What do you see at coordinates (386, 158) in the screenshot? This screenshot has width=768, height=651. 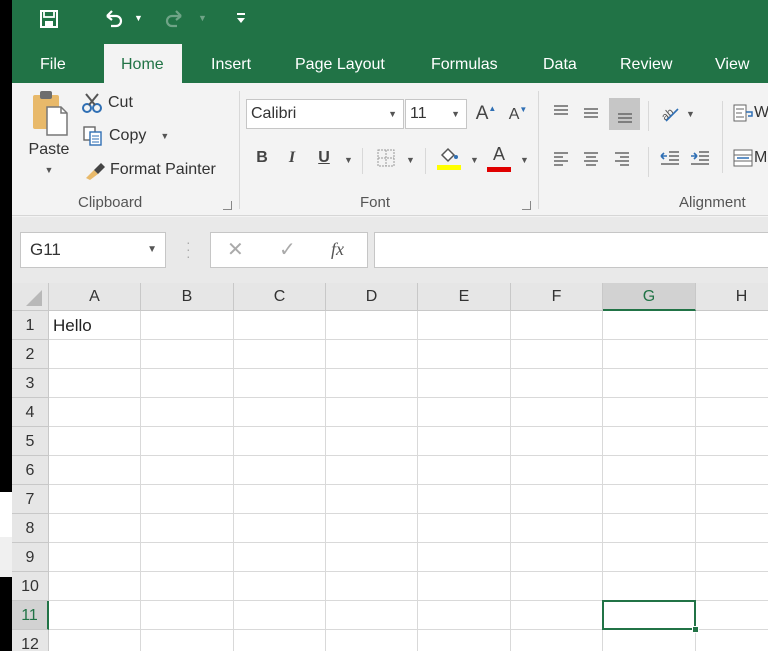 I see `borders-button` at bounding box center [386, 158].